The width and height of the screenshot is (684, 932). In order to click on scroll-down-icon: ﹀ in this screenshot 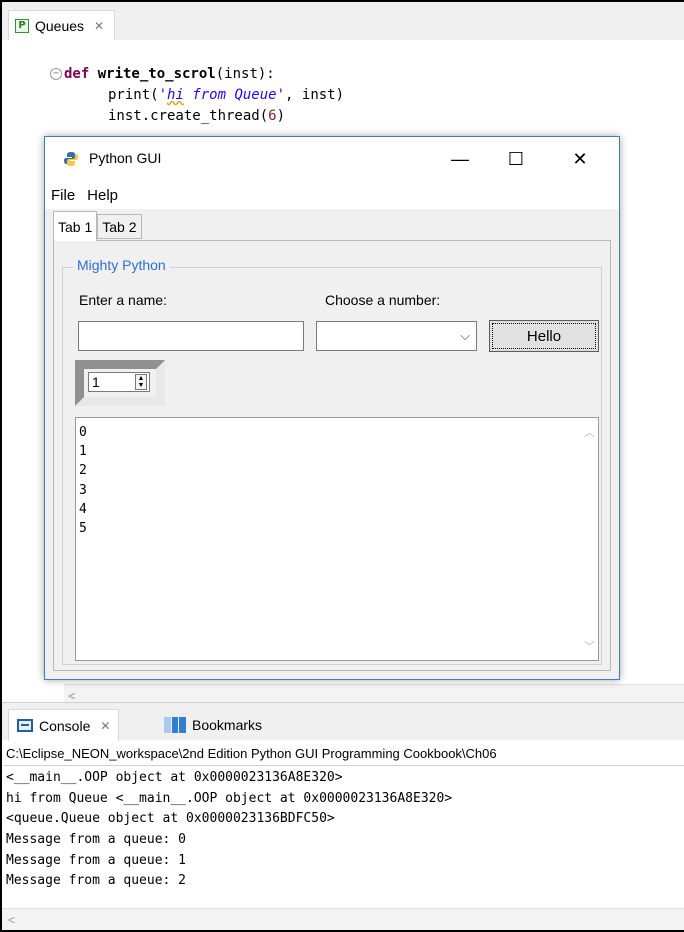, I will do `click(589, 646)`.